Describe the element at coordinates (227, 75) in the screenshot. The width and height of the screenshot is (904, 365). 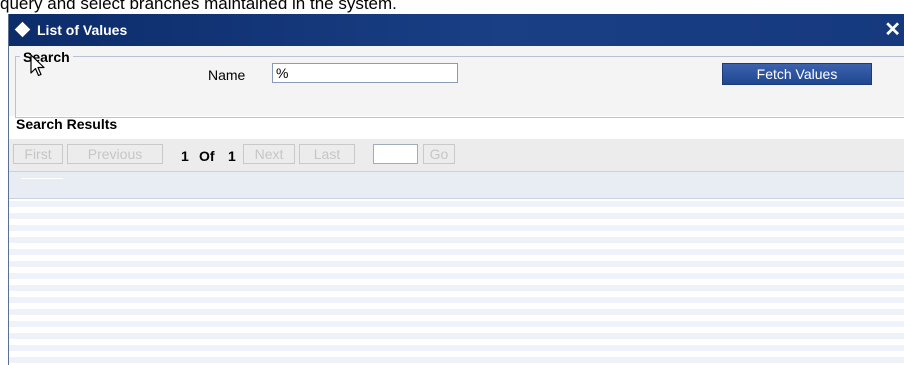
I see `name-label: Name` at that location.